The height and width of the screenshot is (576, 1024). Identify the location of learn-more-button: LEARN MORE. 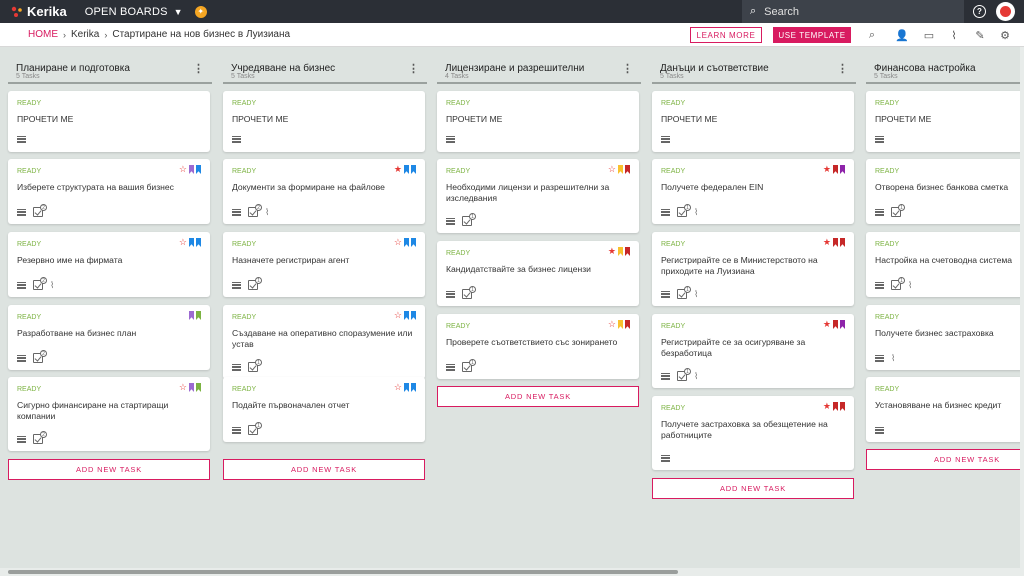
(726, 35).